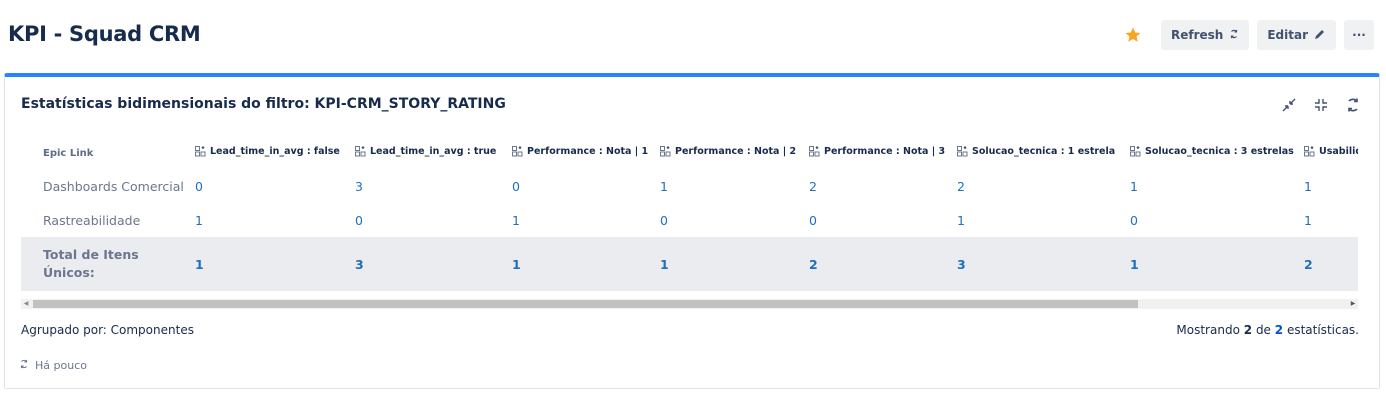 The width and height of the screenshot is (1386, 401). What do you see at coordinates (1338, 151) in the screenshot?
I see `column-label: Usabilid` at bounding box center [1338, 151].